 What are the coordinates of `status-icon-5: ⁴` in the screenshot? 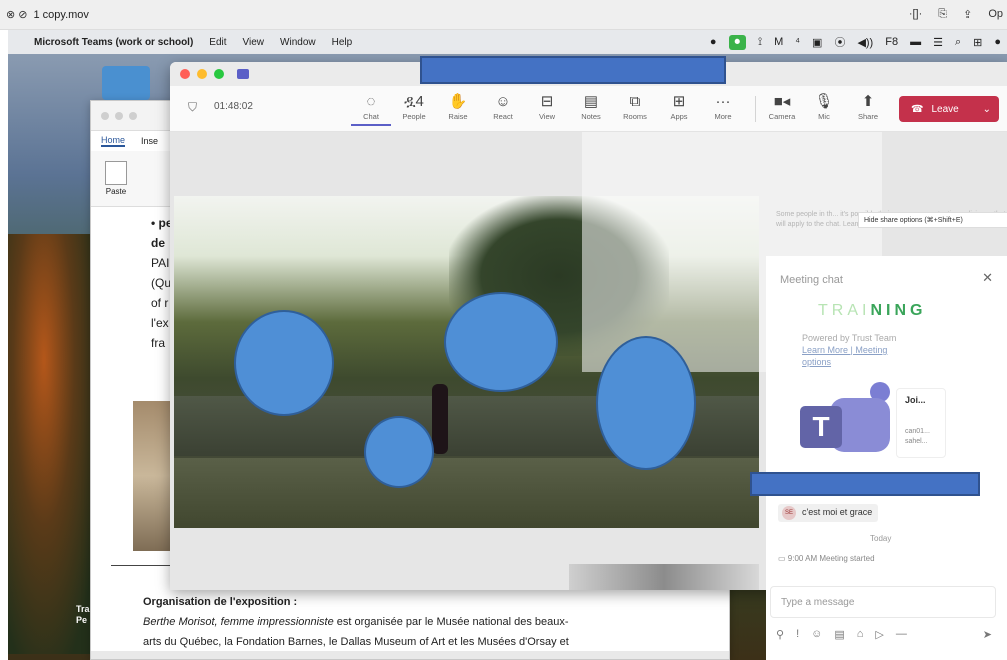 It's located at (797, 42).